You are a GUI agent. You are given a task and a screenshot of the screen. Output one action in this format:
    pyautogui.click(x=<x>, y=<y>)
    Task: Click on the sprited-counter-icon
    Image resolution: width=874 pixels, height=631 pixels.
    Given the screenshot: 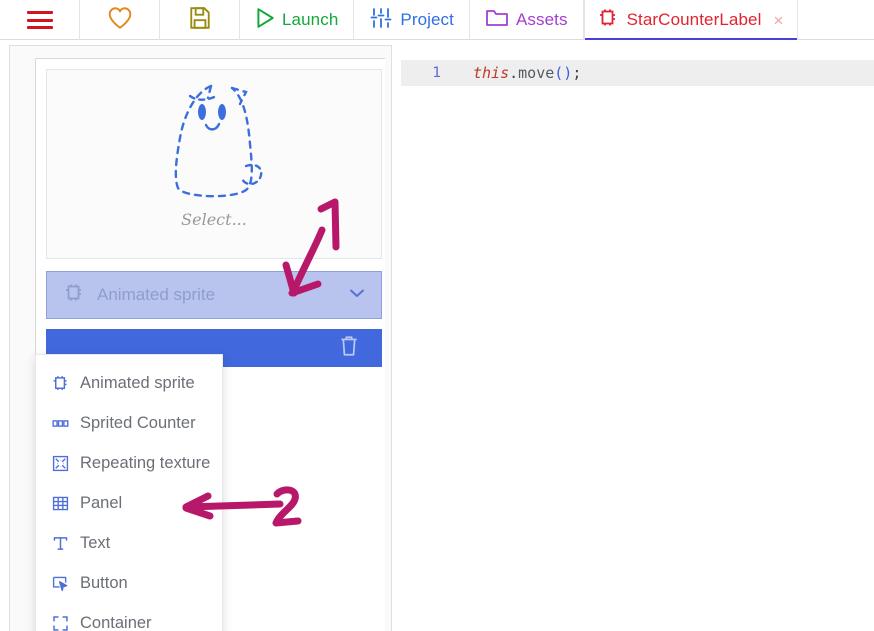 What is the action you would take?
    pyautogui.click(x=60, y=423)
    